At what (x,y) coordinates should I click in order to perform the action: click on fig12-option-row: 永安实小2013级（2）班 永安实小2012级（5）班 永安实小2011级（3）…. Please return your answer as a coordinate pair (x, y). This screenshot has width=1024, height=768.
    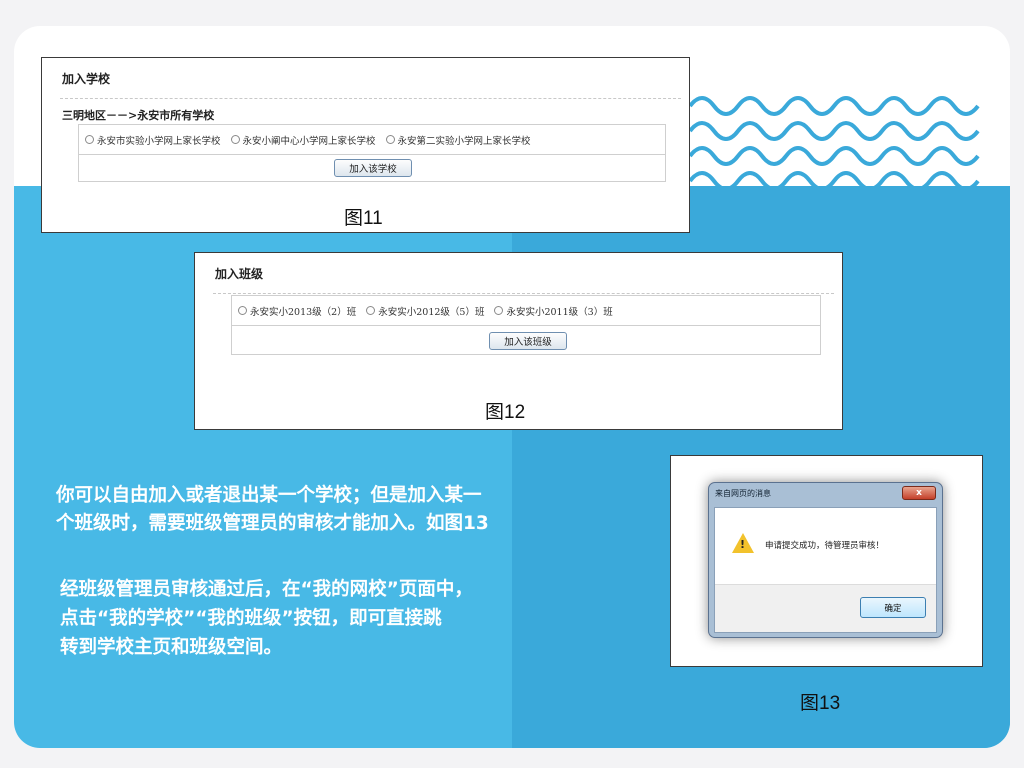
    Looking at the image, I should click on (526, 311).